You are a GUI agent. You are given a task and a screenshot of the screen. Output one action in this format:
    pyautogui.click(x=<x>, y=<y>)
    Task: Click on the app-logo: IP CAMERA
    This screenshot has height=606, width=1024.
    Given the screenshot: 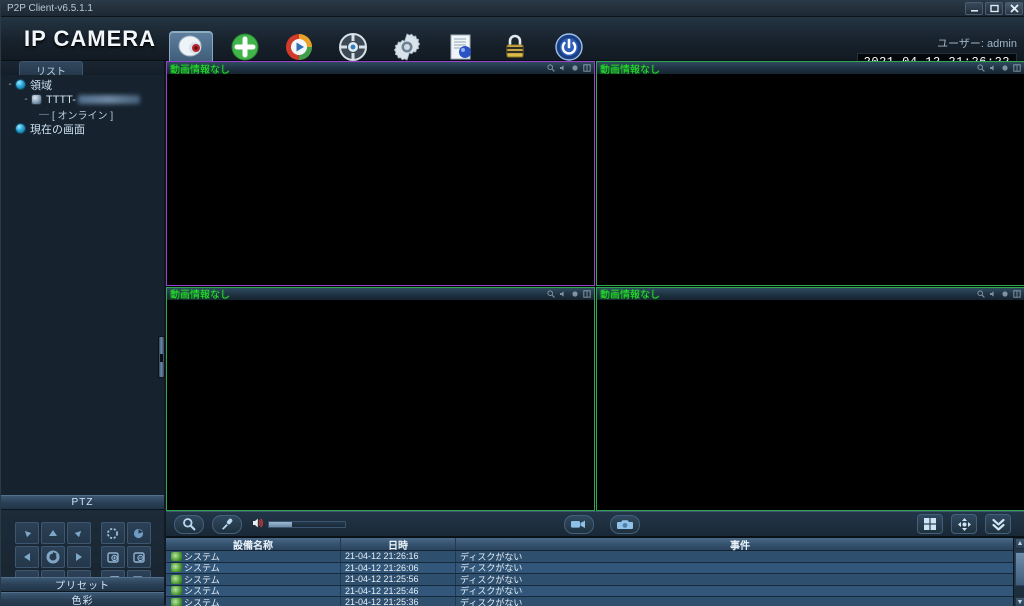 What is the action you would take?
    pyautogui.click(x=90, y=38)
    